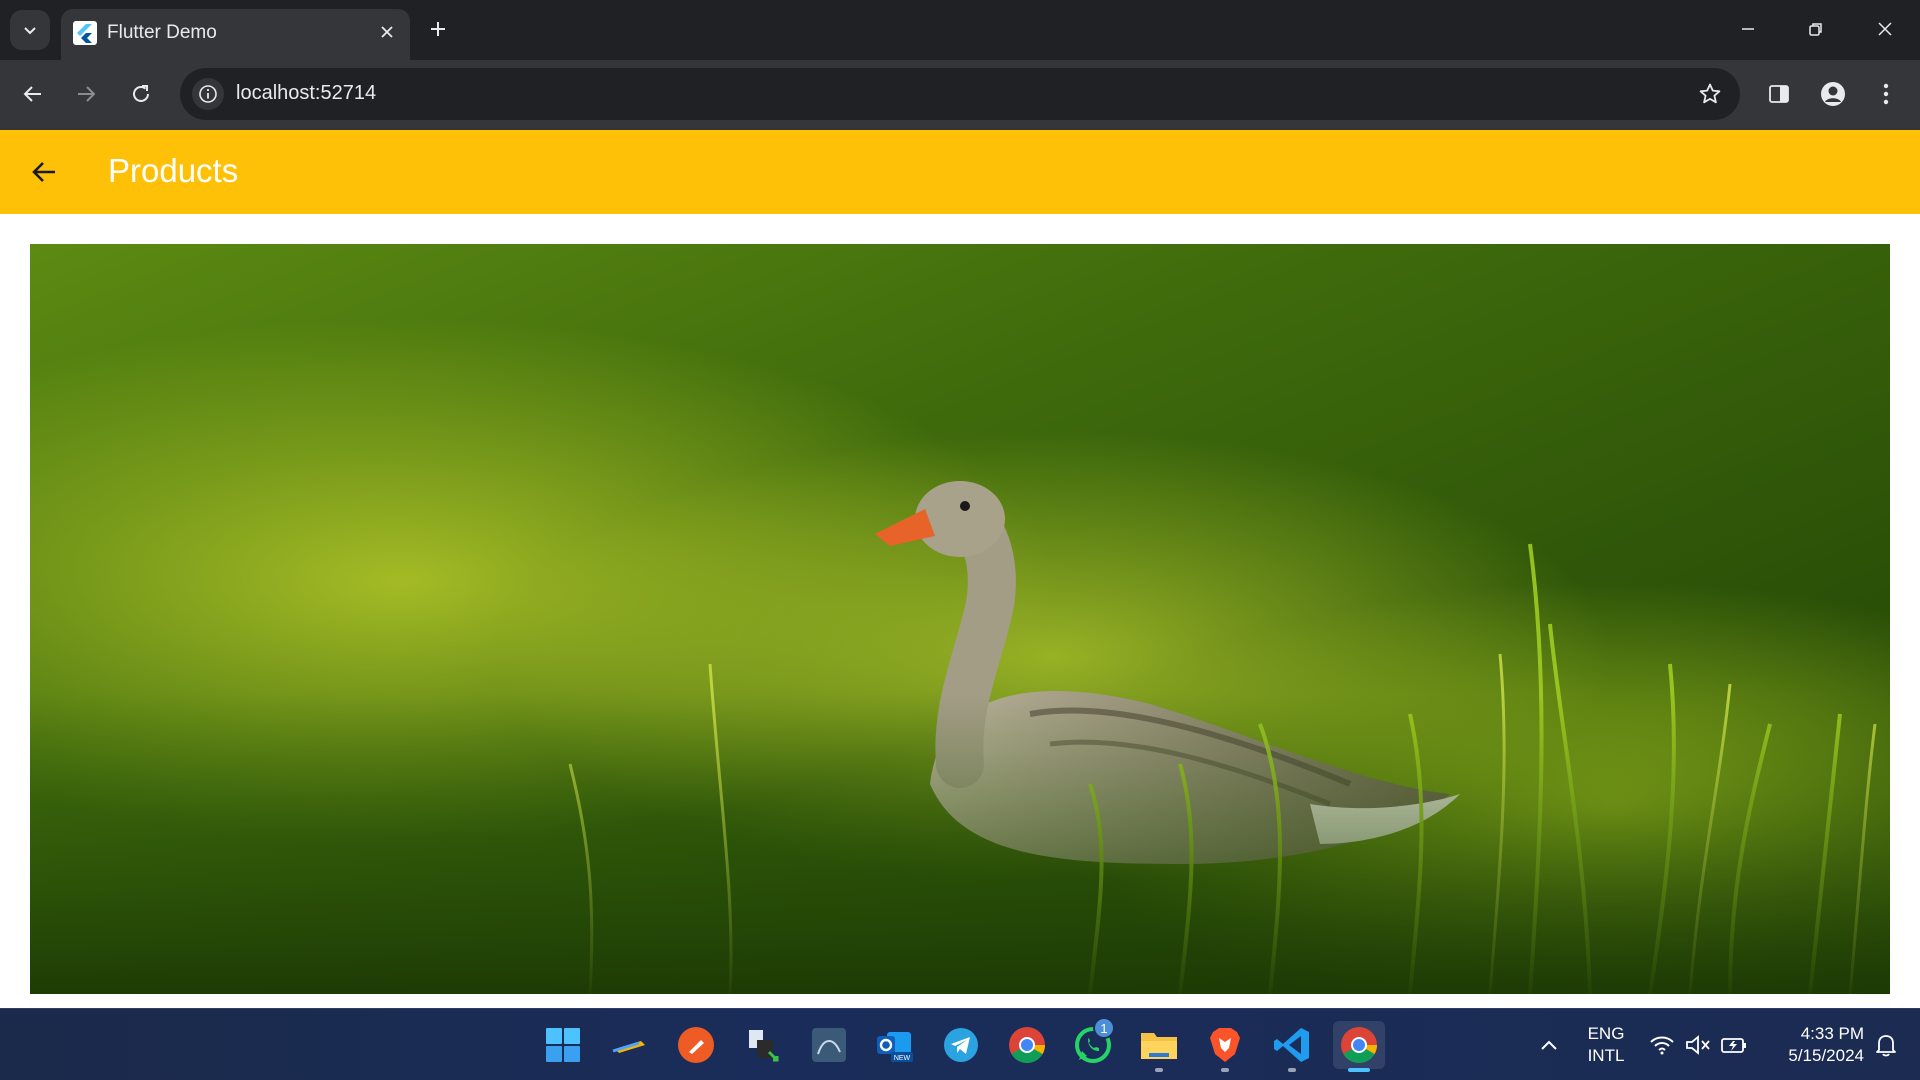  I want to click on brave-icon, so click(1225, 1045).